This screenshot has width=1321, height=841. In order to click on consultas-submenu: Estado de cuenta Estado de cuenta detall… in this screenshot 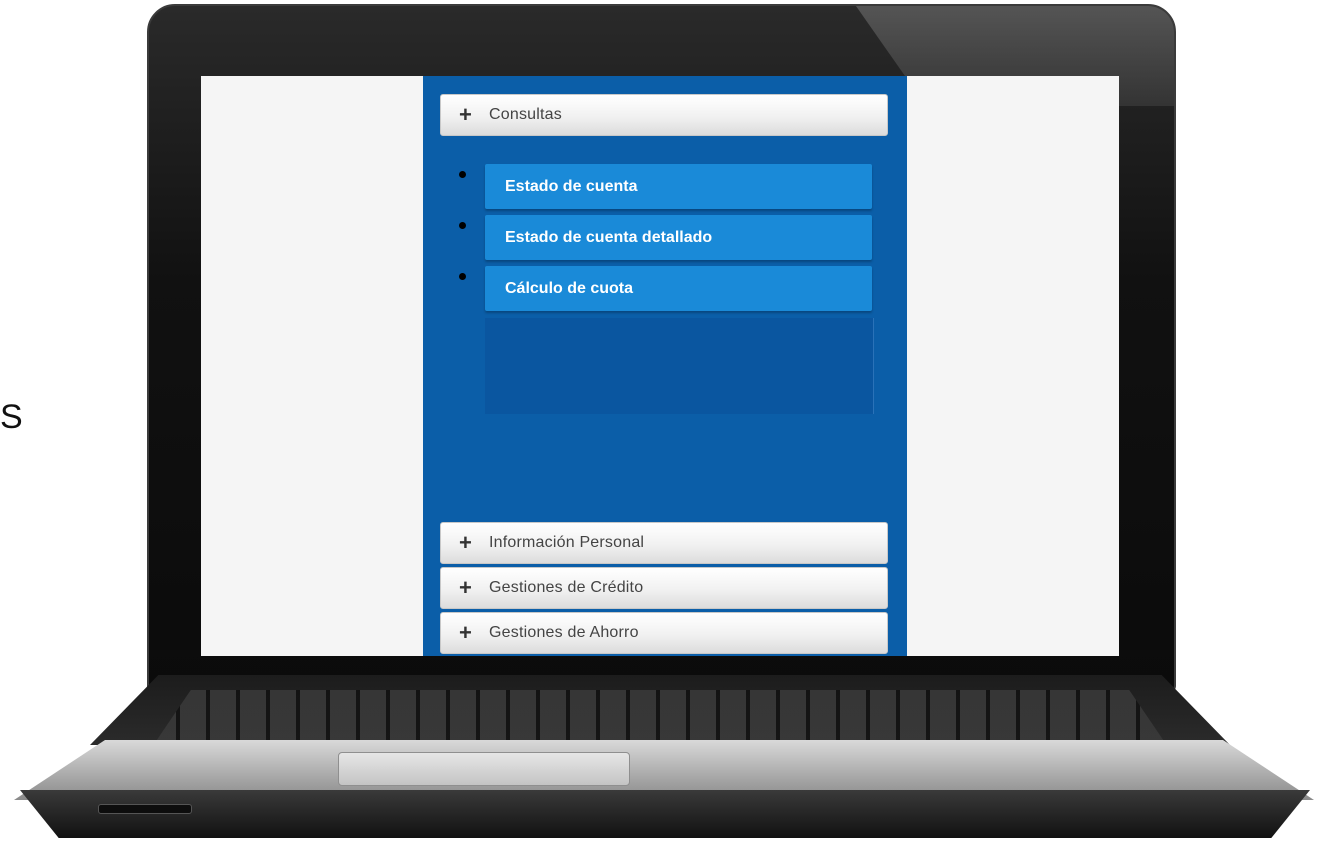, I will do `click(663, 240)`.